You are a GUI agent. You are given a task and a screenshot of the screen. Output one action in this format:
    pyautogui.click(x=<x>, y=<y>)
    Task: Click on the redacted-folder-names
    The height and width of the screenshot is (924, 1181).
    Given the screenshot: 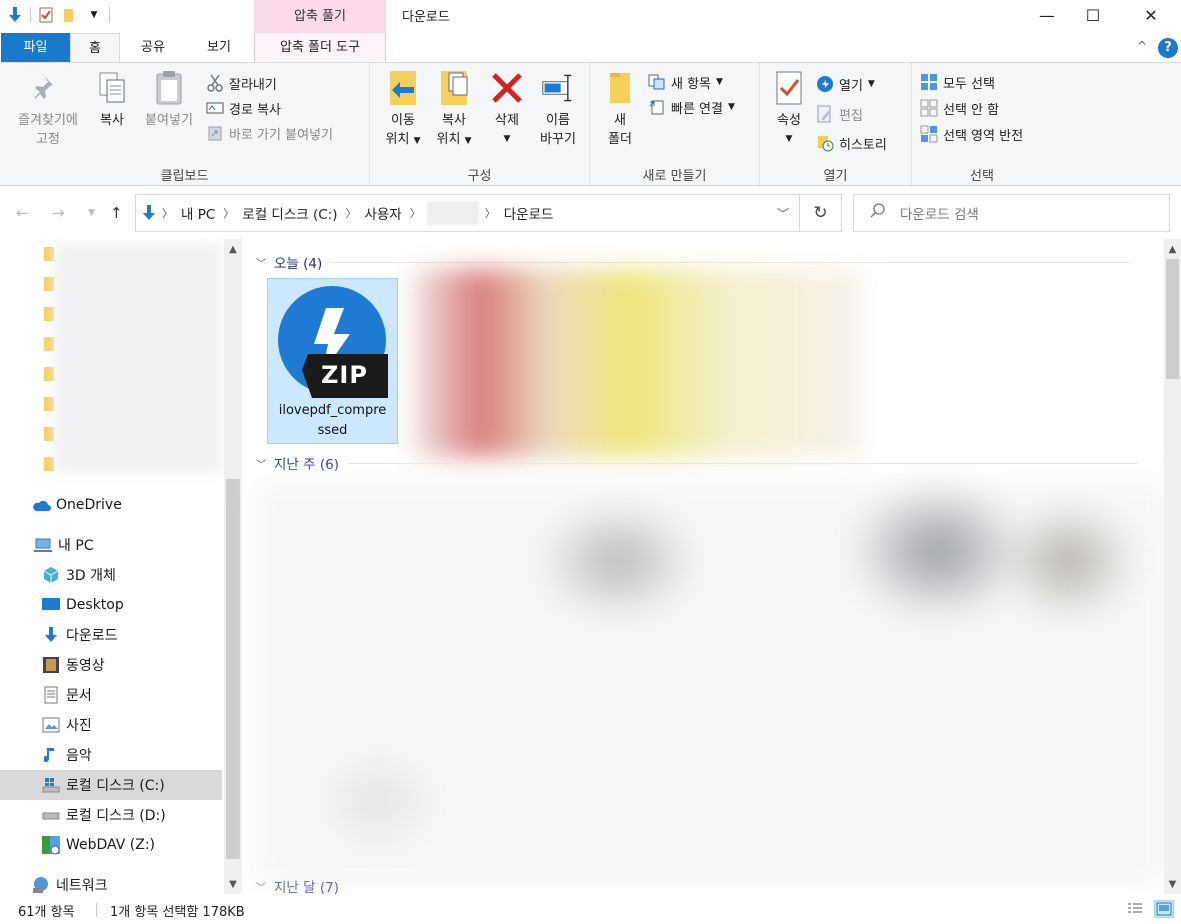 What is the action you would take?
    pyautogui.click(x=138, y=358)
    